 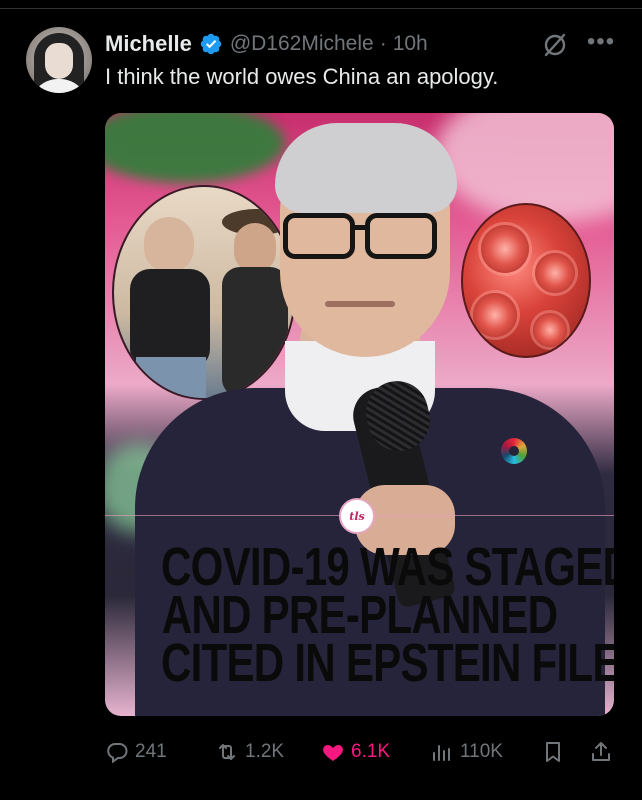 I want to click on repost-count: 1.2K, so click(x=265, y=751).